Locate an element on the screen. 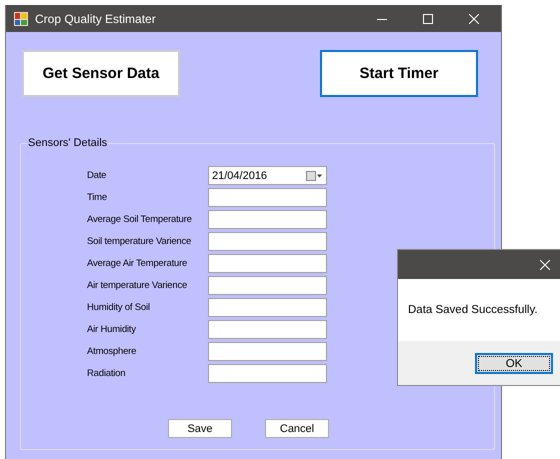 Image resolution: width=560 pixels, height=459 pixels. dialog-message: Data Saved Successfully. is located at coordinates (473, 310).